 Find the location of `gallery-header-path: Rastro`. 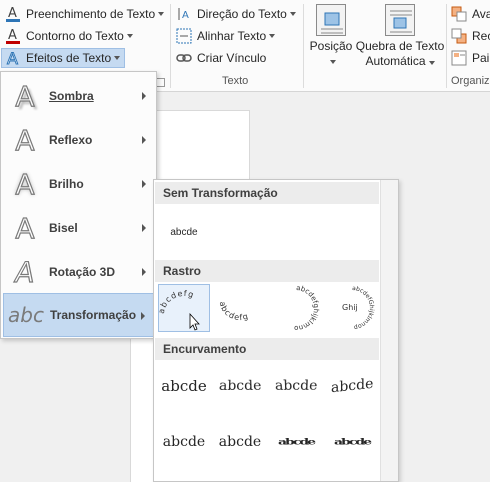

gallery-header-path: Rastro is located at coordinates (267, 271).